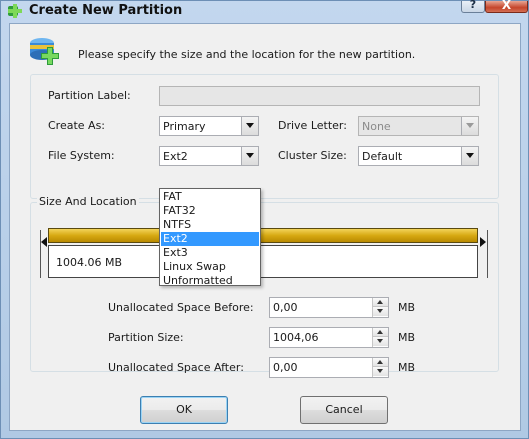 The image size is (529, 439). Describe the element at coordinates (209, 126) in the screenshot. I see `create-as-select: Primary` at that location.